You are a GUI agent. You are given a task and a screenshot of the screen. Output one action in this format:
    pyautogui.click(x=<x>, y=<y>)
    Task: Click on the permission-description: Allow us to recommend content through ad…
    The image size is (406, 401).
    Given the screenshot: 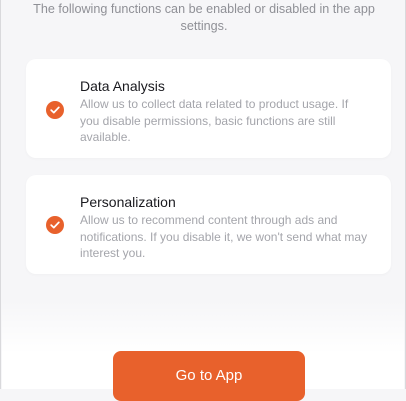 What is the action you would take?
    pyautogui.click(x=224, y=236)
    